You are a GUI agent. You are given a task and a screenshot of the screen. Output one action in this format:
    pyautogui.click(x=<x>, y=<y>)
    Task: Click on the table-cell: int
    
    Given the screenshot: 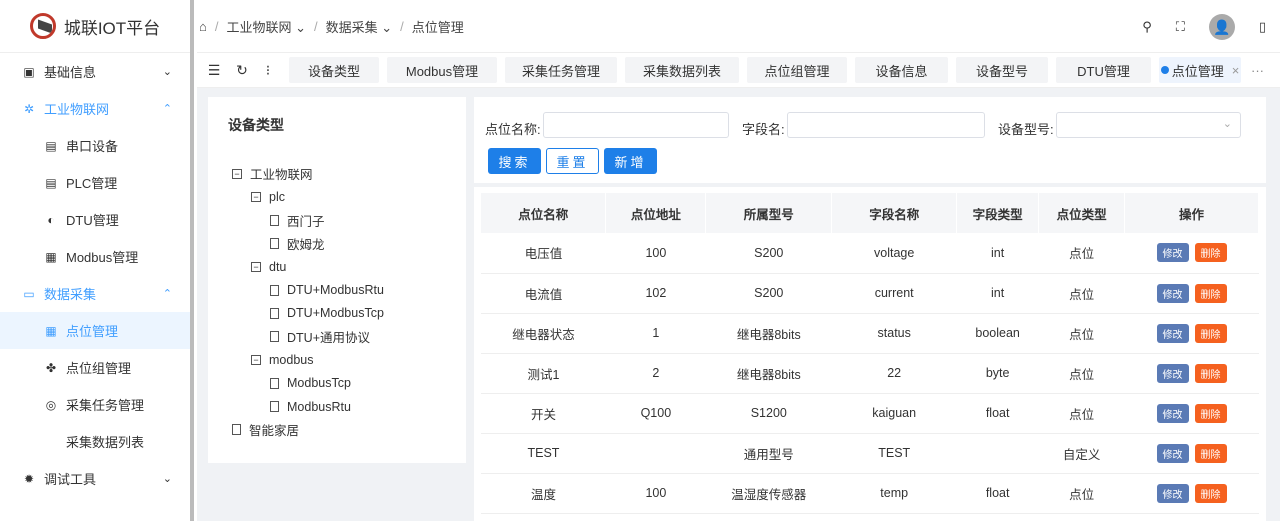 What is the action you would take?
    pyautogui.click(x=997, y=293)
    